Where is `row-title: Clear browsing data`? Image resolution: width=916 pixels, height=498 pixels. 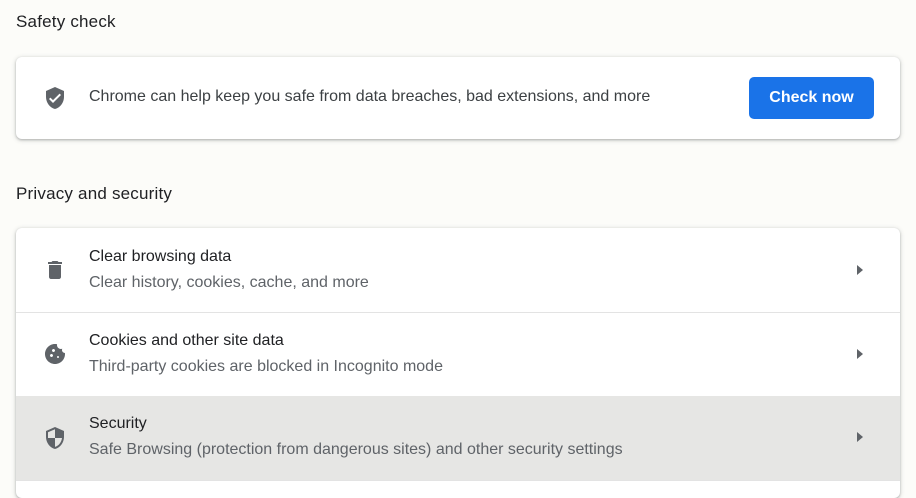 row-title: Clear browsing data is located at coordinates (160, 256).